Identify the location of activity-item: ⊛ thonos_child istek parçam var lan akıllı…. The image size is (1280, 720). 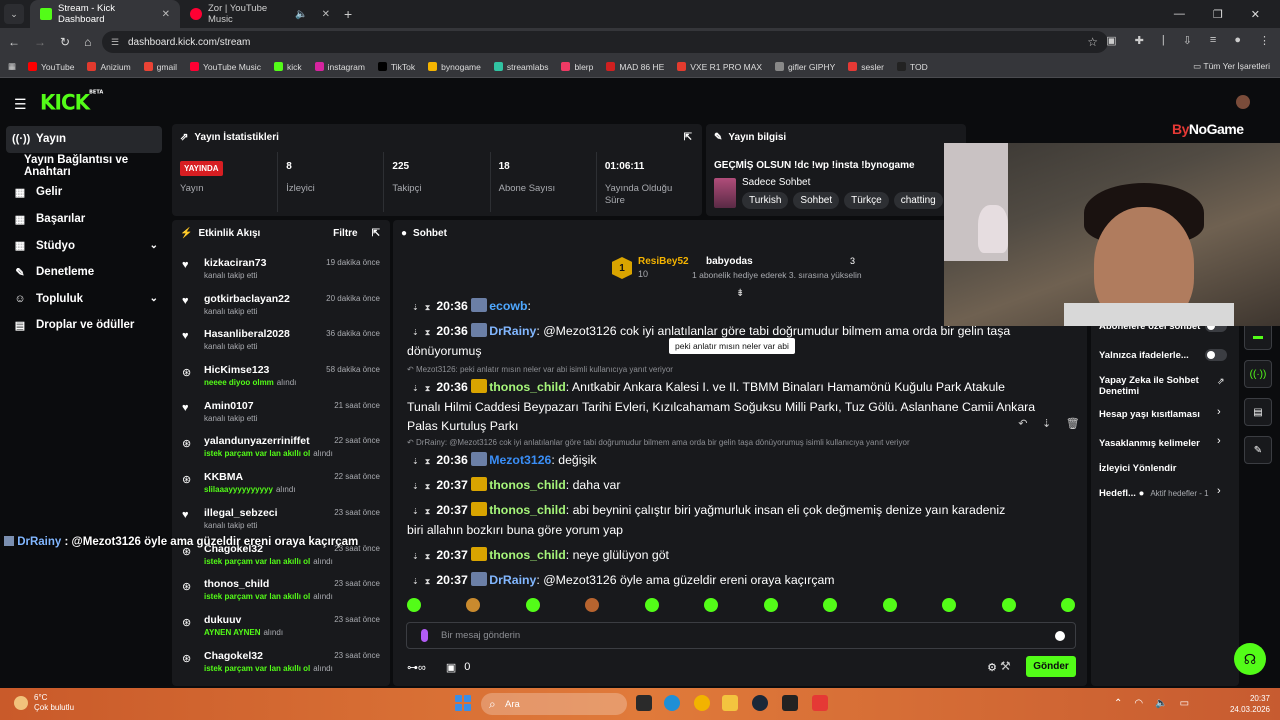
(281, 590).